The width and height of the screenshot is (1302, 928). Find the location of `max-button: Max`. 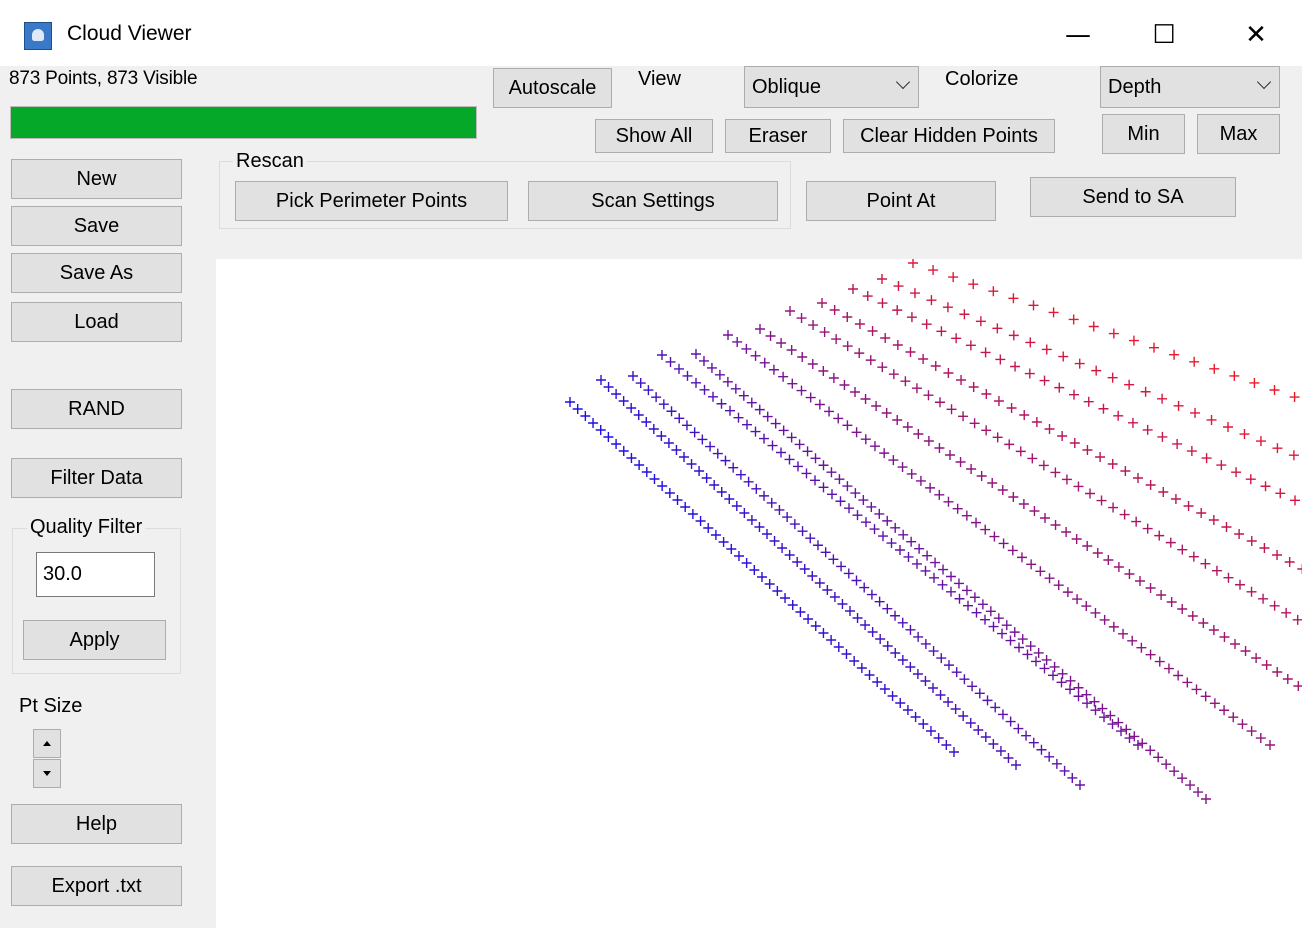

max-button: Max is located at coordinates (1238, 134).